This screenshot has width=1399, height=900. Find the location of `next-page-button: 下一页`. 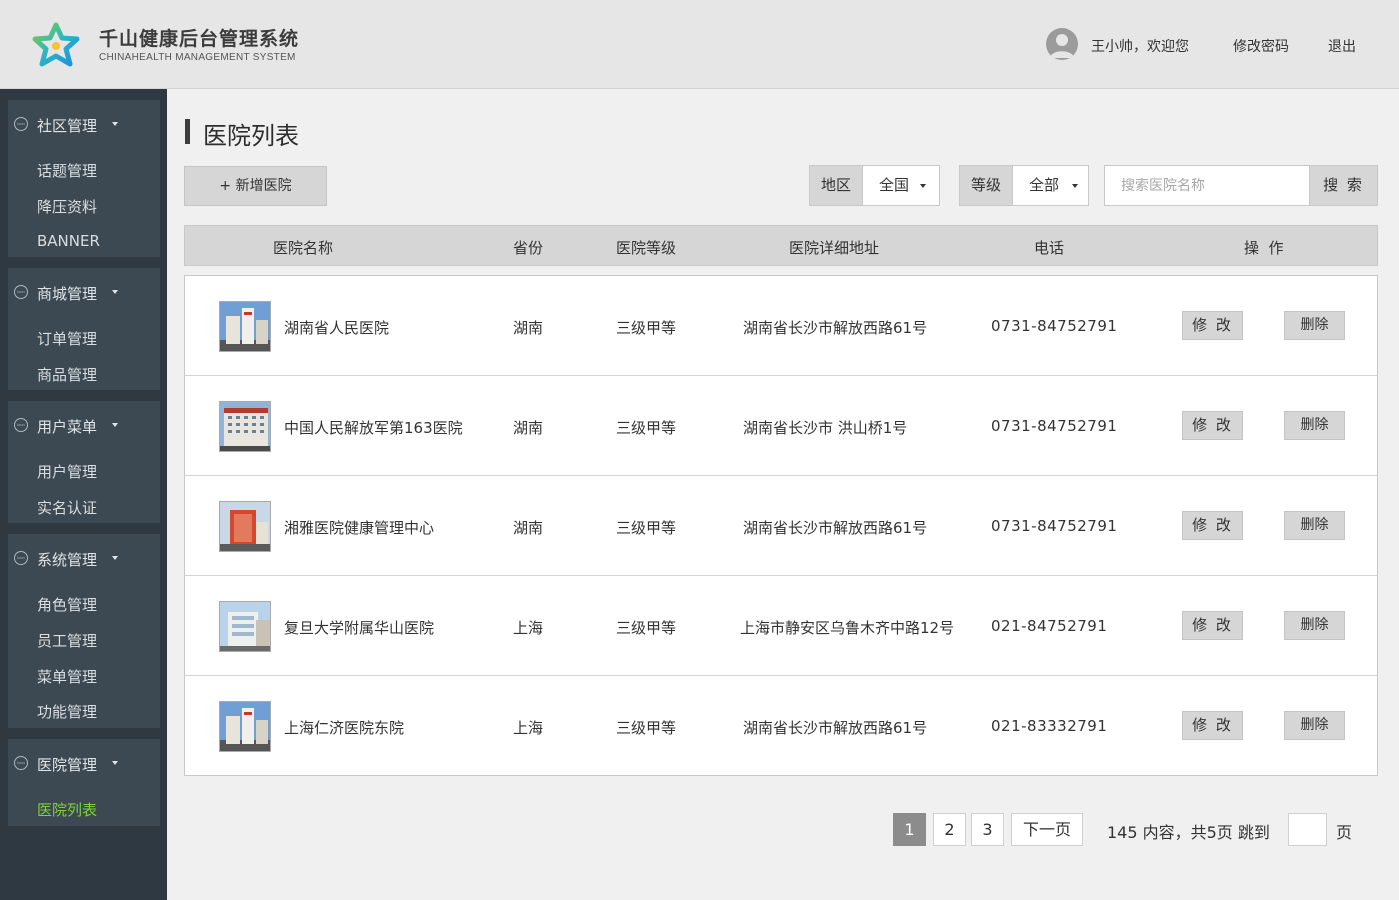

next-page-button: 下一页 is located at coordinates (1047, 829).